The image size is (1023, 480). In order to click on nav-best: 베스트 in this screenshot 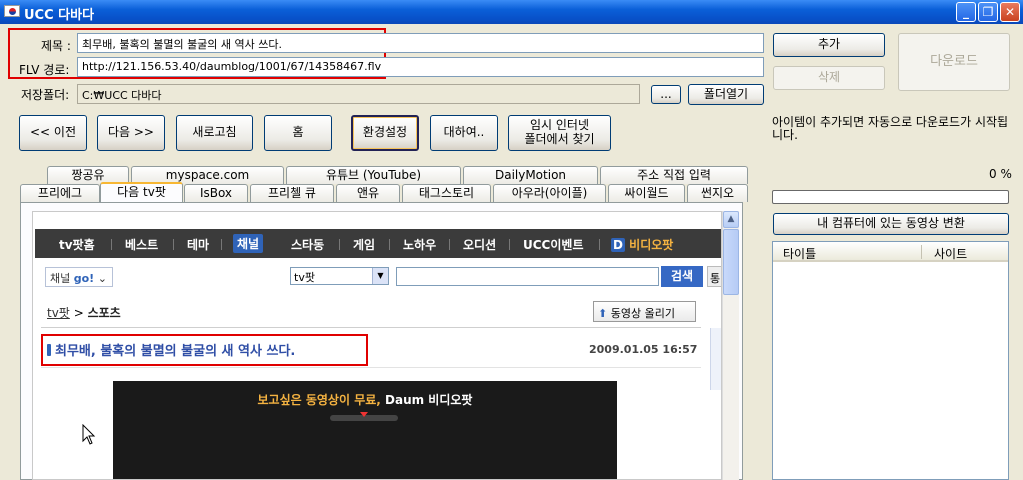, I will do `click(141, 244)`.